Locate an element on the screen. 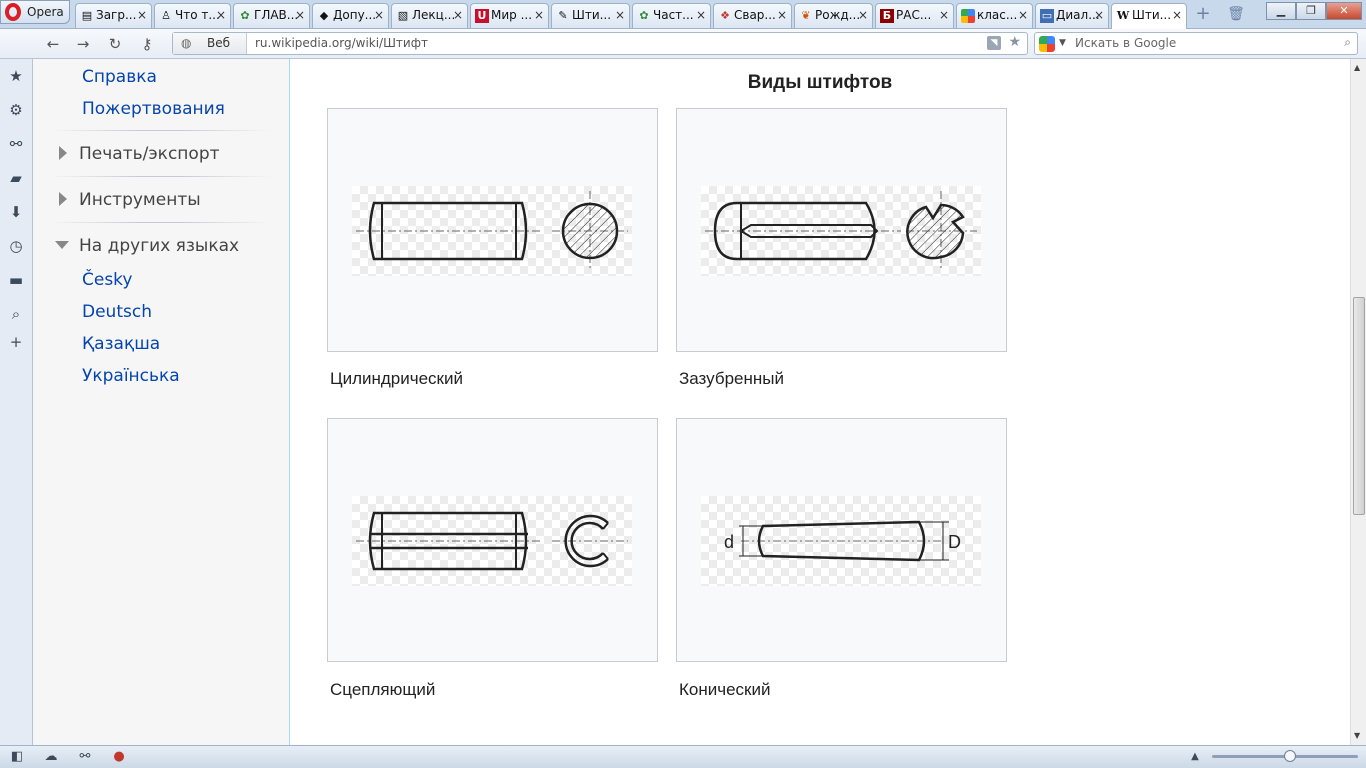 This screenshot has height=768, width=1366. section-tools: Инструменты is located at coordinates (140, 200).